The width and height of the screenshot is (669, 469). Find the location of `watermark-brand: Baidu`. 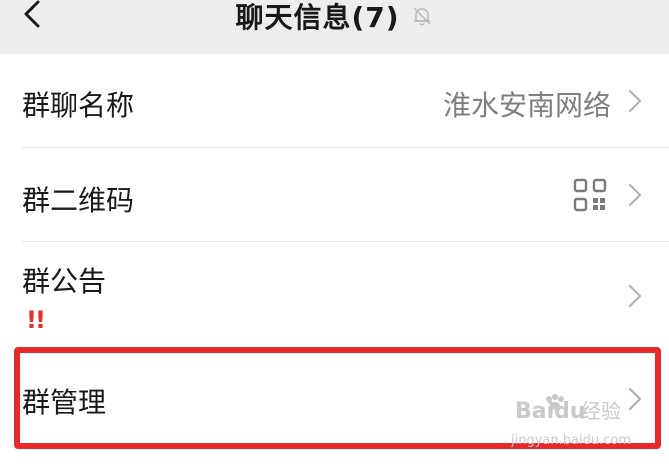

watermark-brand: Baidu is located at coordinates (550, 411).